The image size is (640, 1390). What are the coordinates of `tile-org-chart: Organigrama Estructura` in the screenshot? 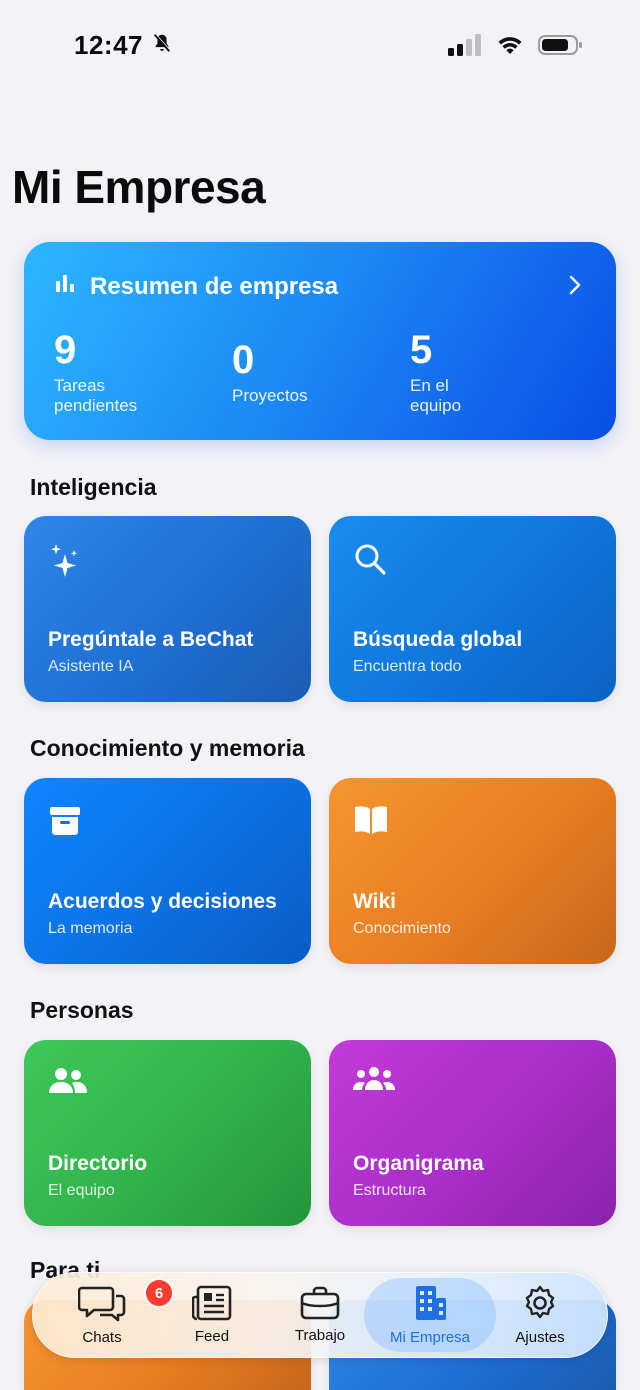 It's located at (472, 1133).